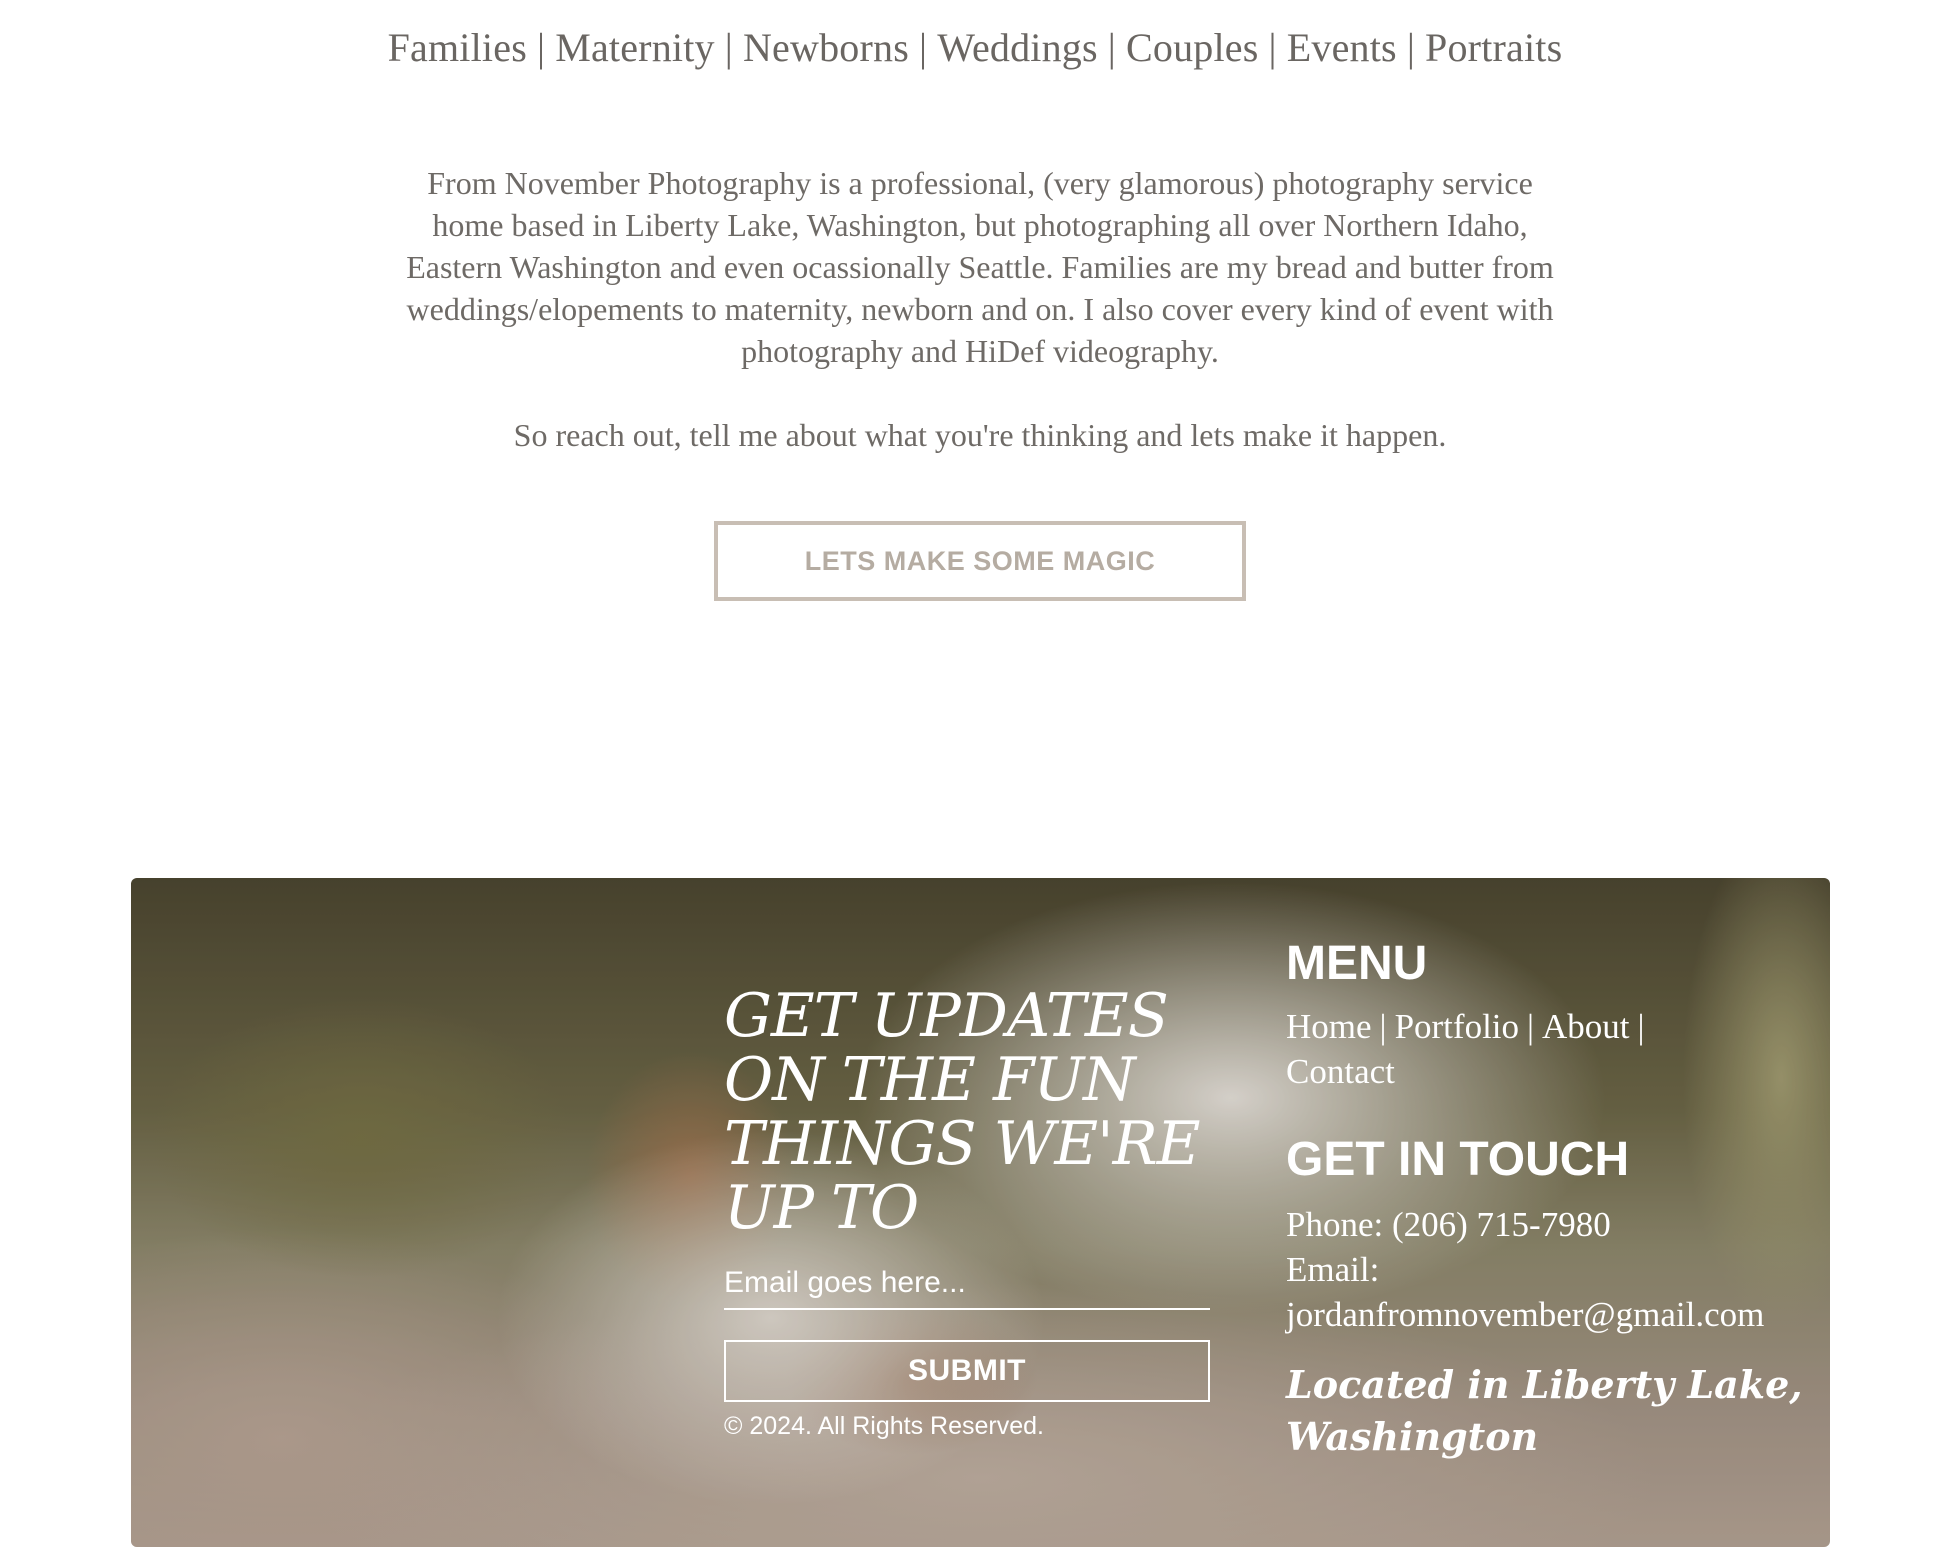  Describe the element at coordinates (1357, 963) in the screenshot. I see `menu-heading: MENU` at that location.